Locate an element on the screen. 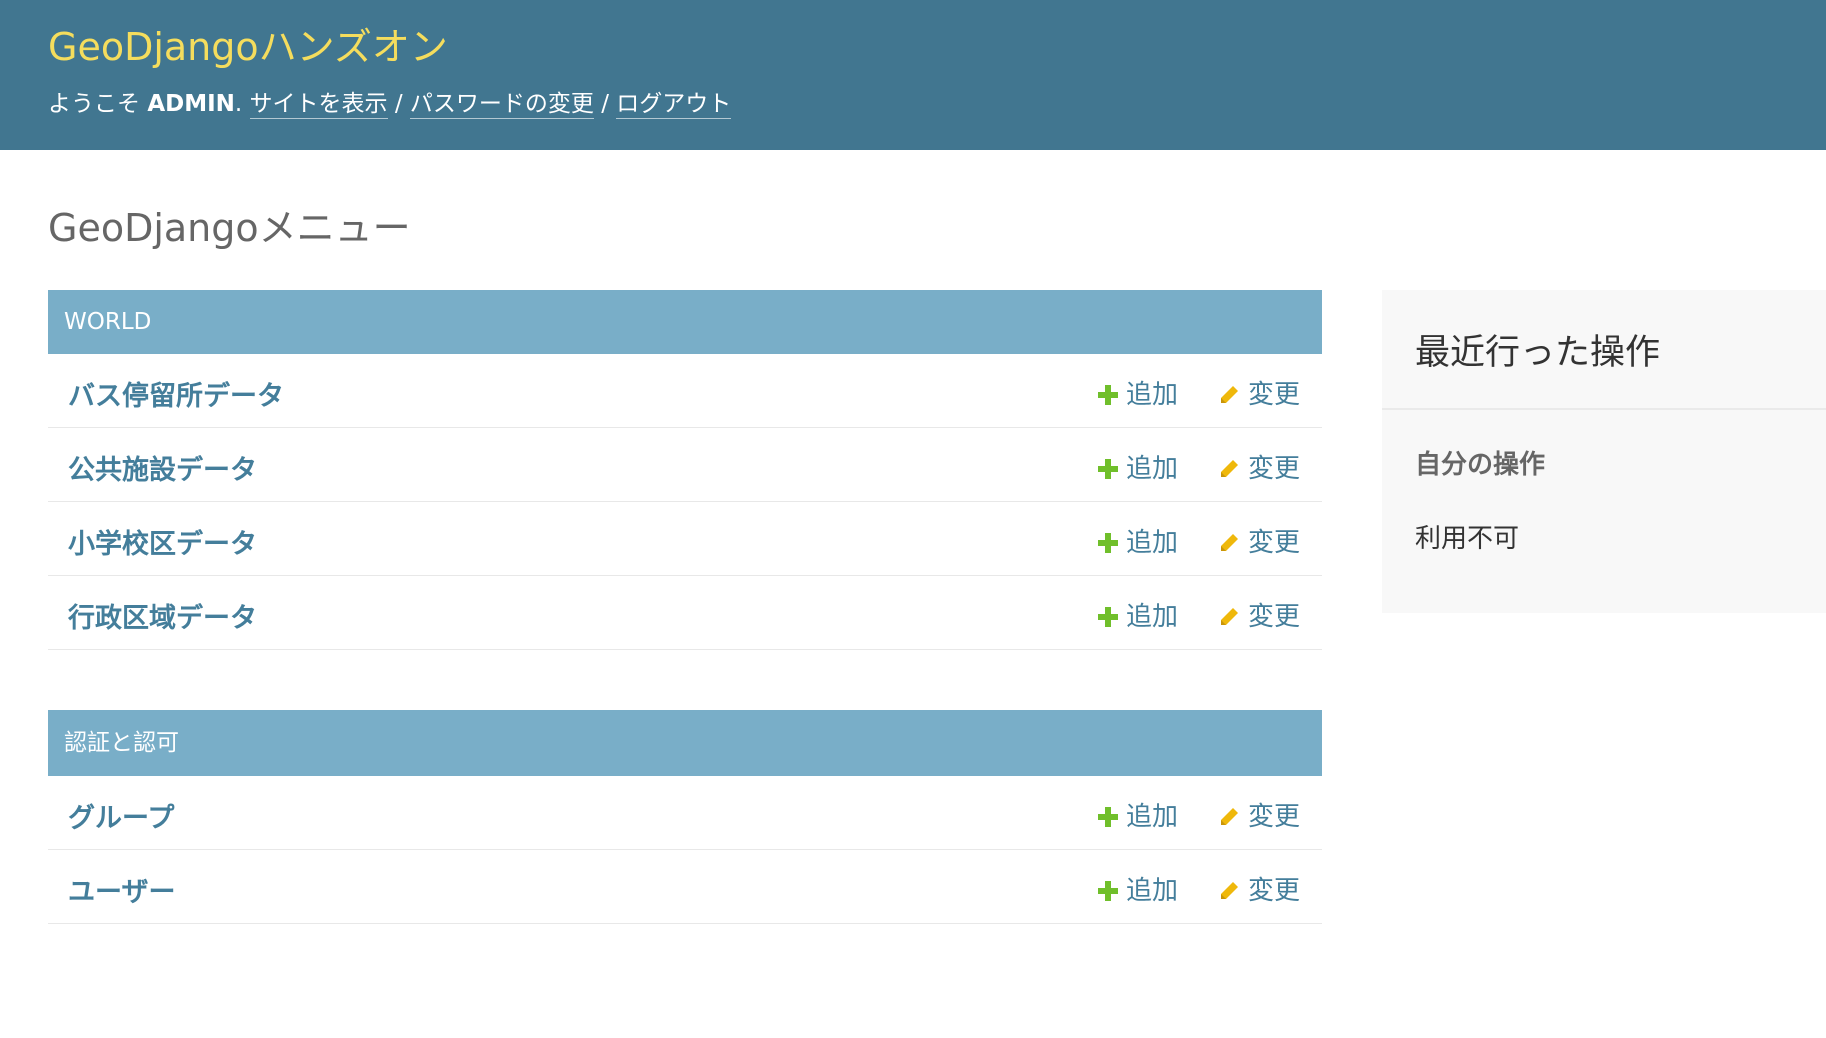 Image resolution: width=1826 pixels, height=1038 pixels. user-tools: ようこそ ADMIN. サイトを表示 / パスワードの変更 / ログアウト is located at coordinates (390, 101).